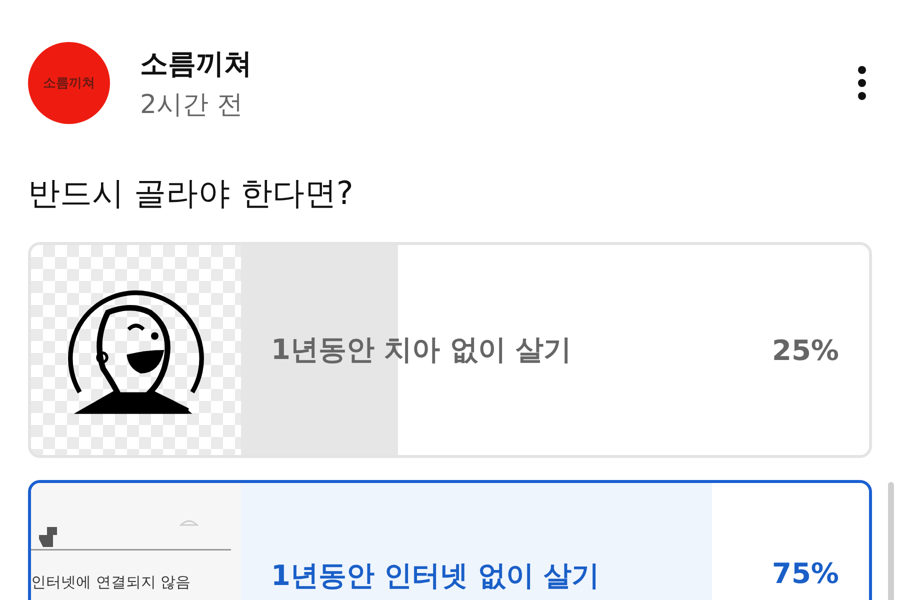 This screenshot has height=600, width=900. I want to click on option-label: 1년동안 인터넷 없이 살기, so click(435, 576).